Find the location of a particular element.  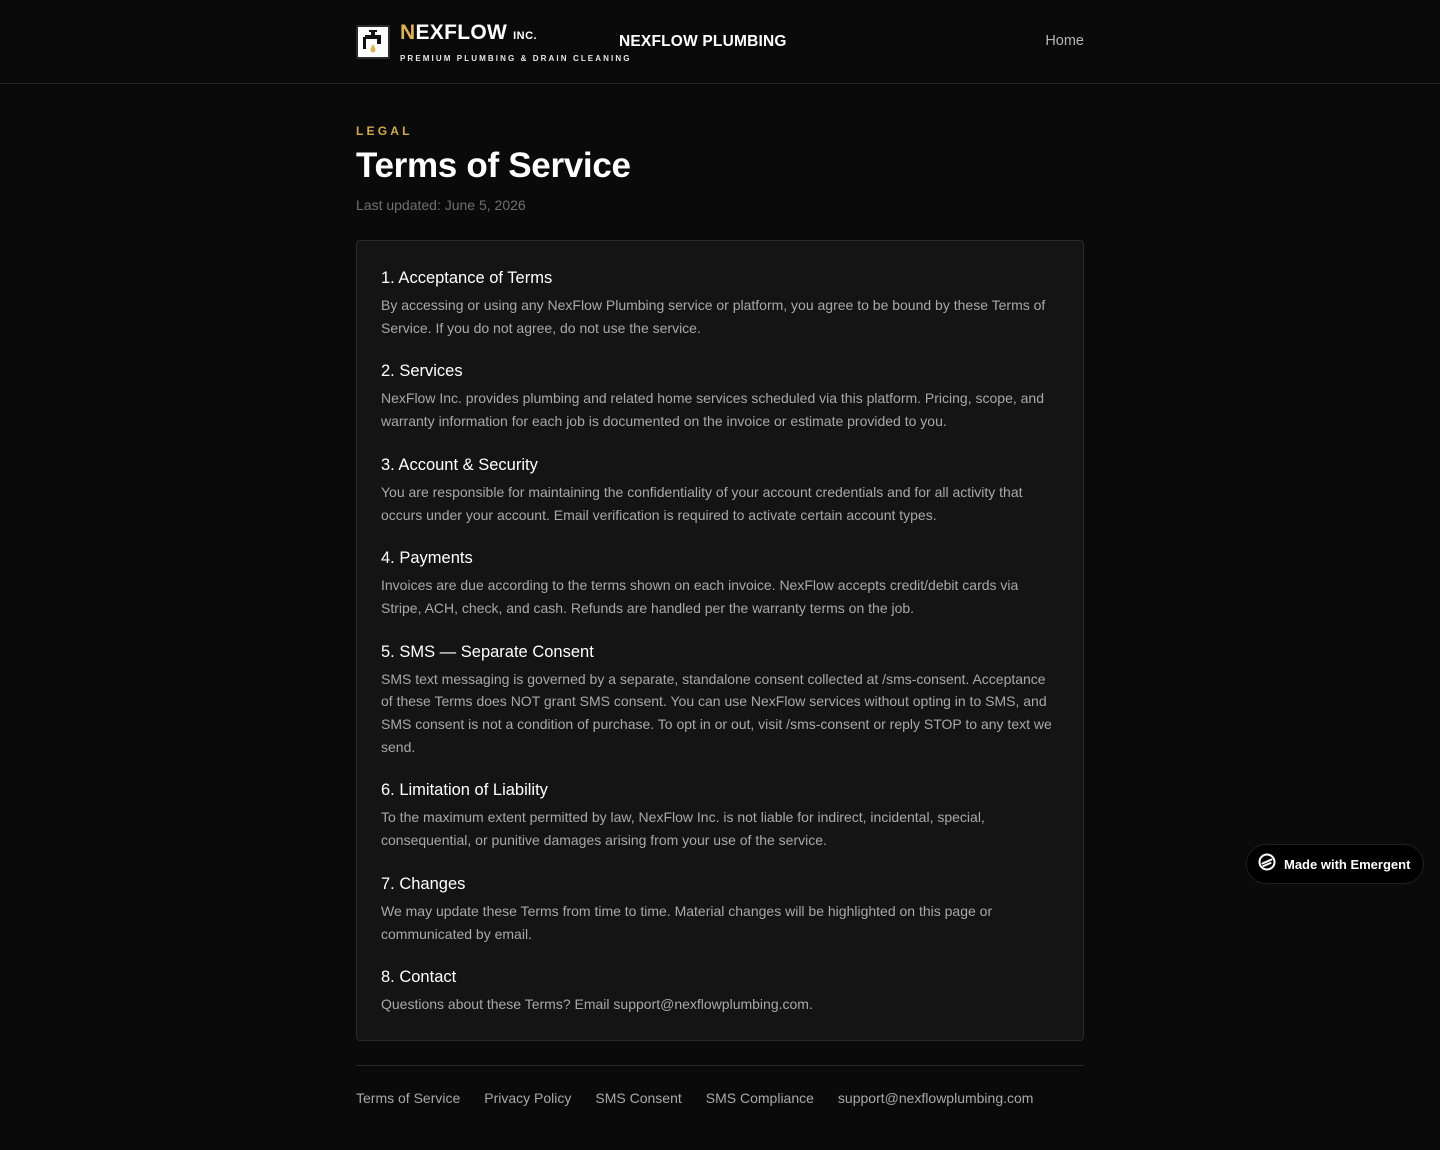

brand-tagline: PREMIUM PLUMBING & DRAIN CLEANING is located at coordinates (516, 58).